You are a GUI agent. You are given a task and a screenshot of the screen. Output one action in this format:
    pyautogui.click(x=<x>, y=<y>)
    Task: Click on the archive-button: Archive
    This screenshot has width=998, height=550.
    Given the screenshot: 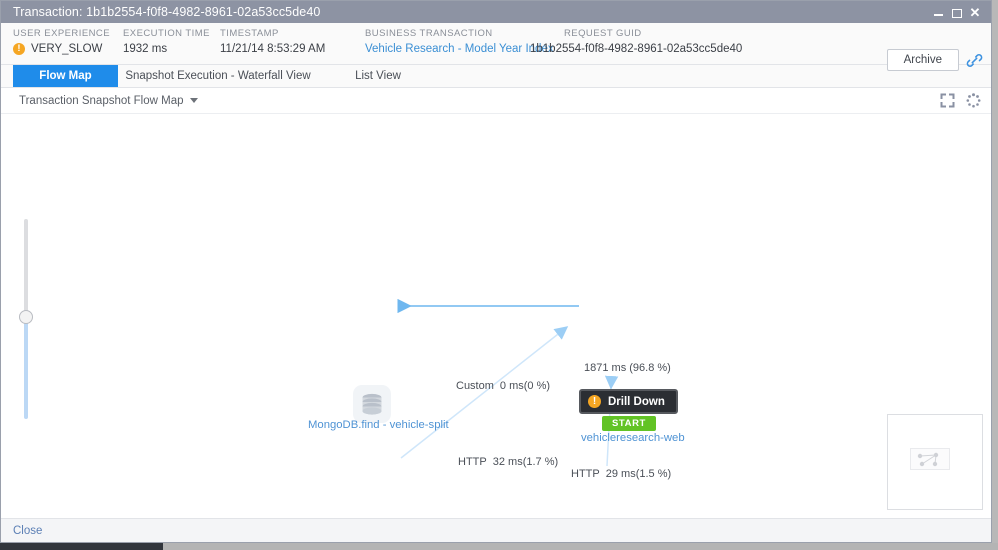 What is the action you would take?
    pyautogui.click(x=922, y=60)
    